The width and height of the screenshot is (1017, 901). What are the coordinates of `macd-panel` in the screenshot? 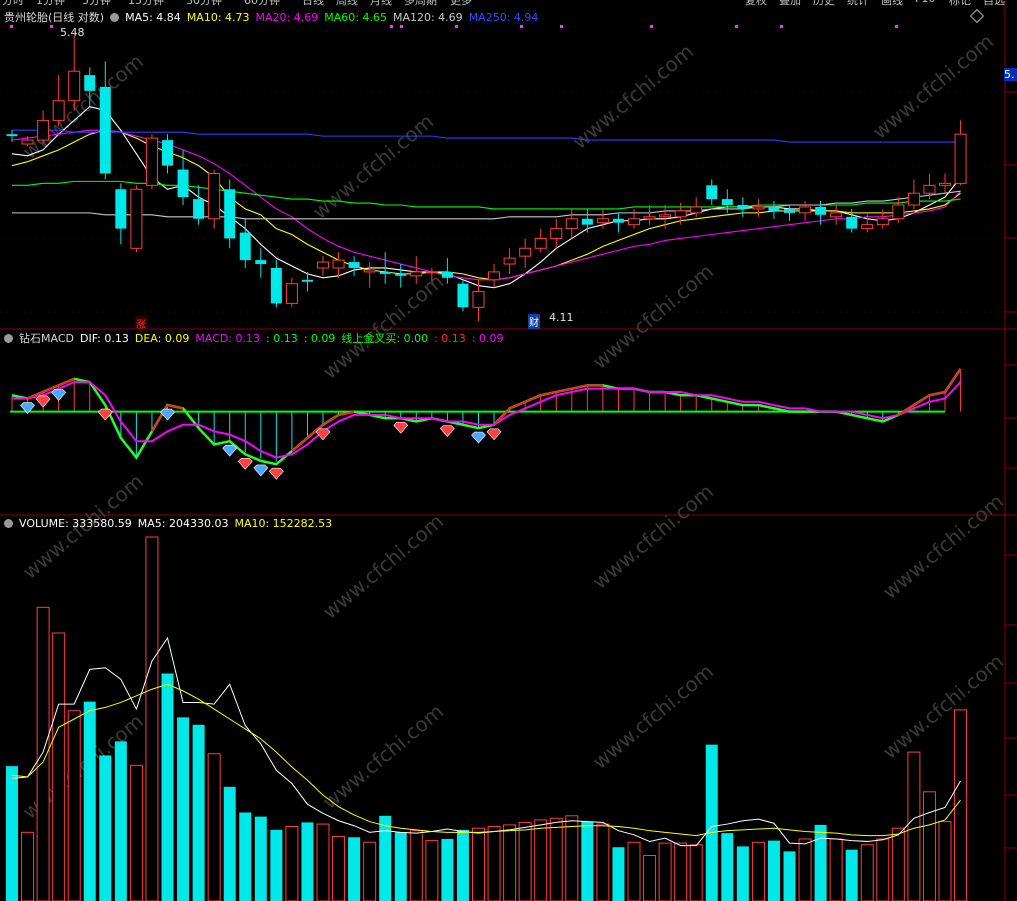 It's located at (486, 424).